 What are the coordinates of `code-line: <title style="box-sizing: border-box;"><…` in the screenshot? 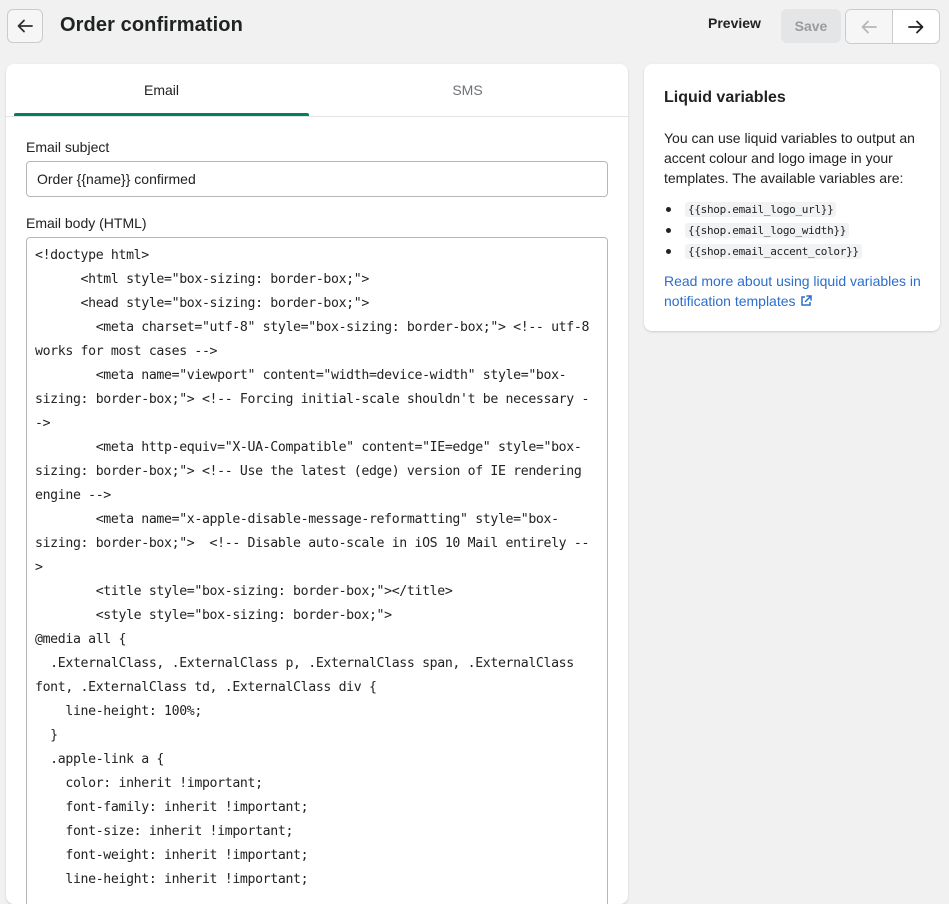 It's located at (244, 591).